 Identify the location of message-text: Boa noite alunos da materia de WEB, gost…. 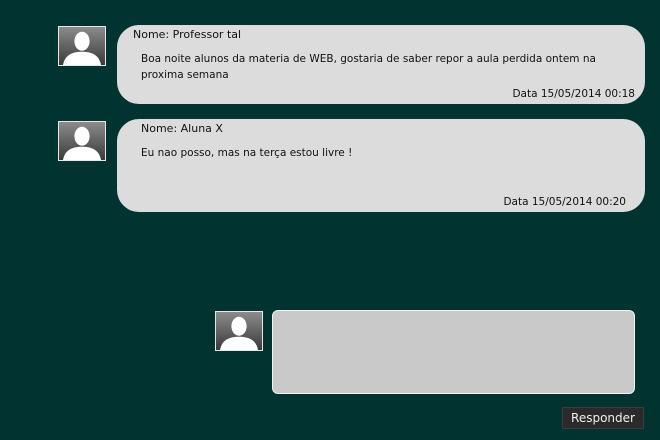
(368, 67).